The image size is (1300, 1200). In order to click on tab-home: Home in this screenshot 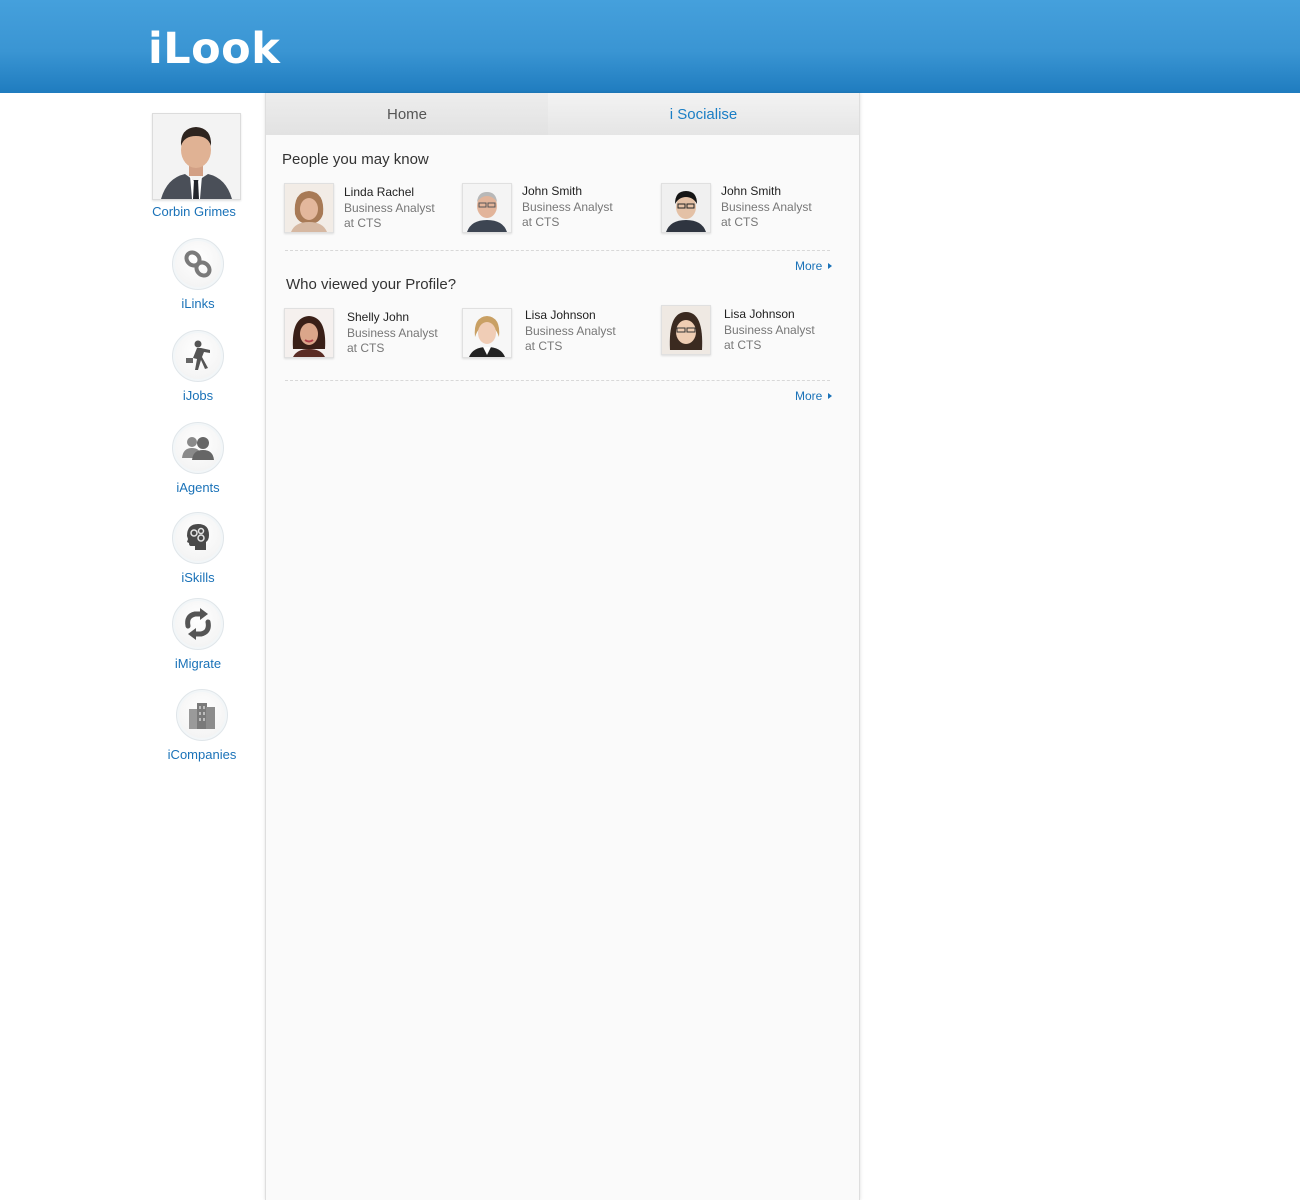, I will do `click(407, 114)`.